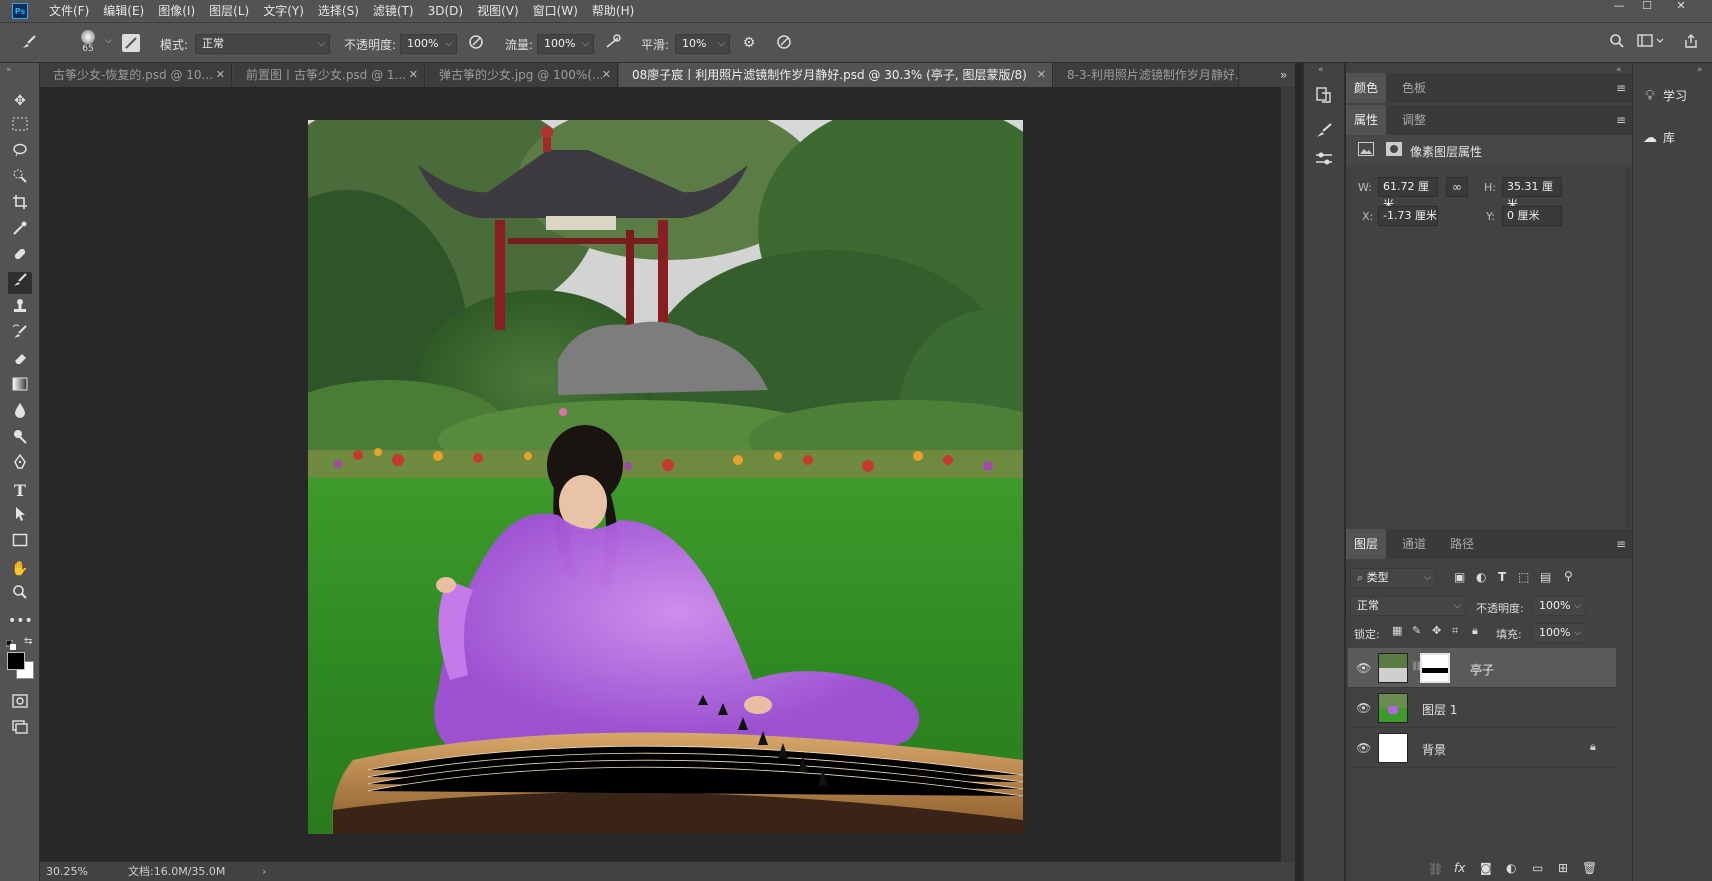 Image resolution: width=1712 pixels, height=881 pixels. What do you see at coordinates (136, 75) in the screenshot?
I see `tab-document-1: 古筝少女-恢复的.psd @ 10... ✕` at bounding box center [136, 75].